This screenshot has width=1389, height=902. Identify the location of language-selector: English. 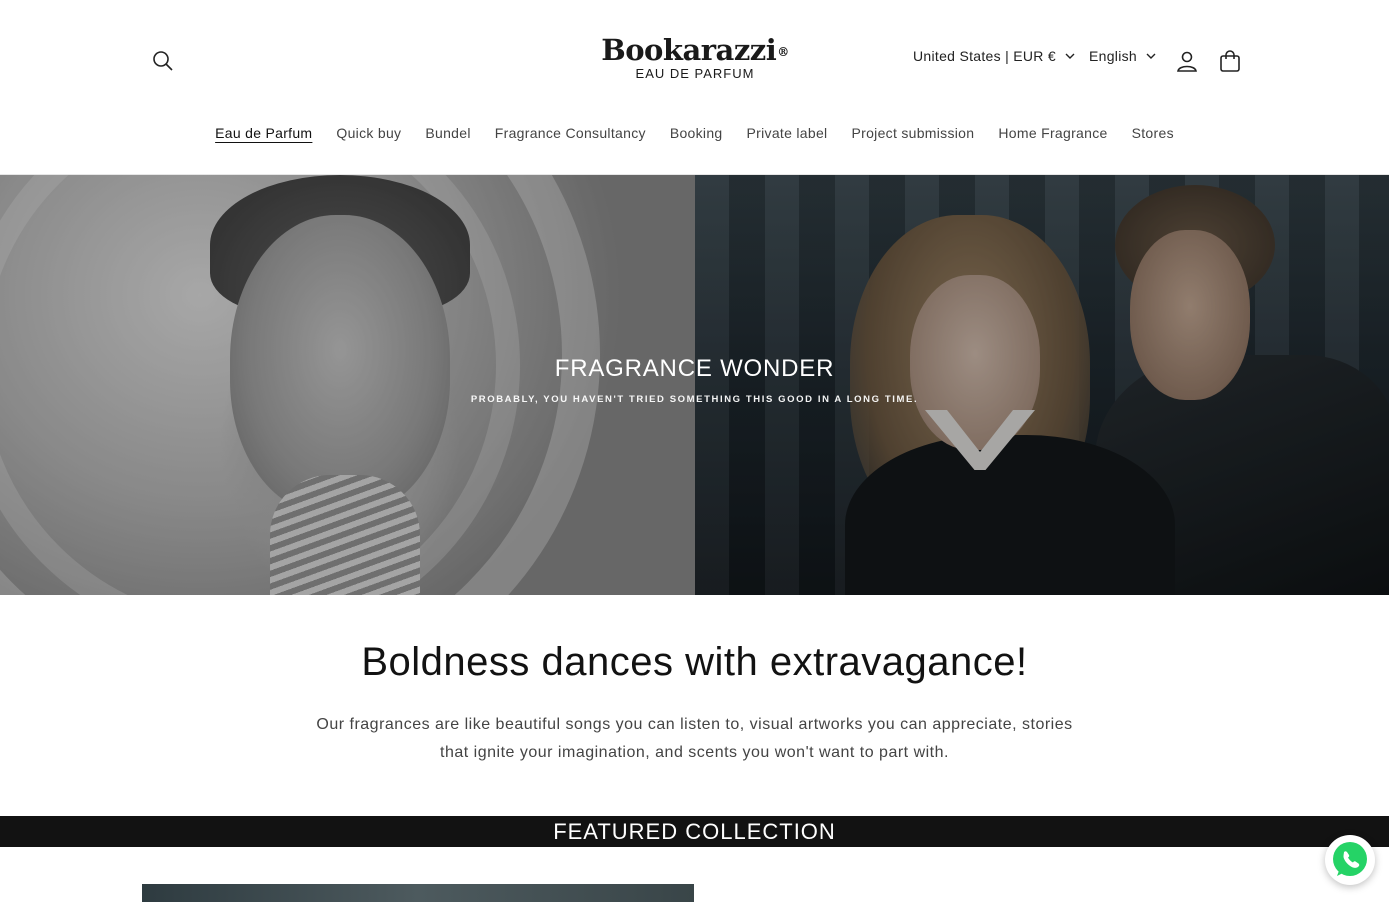
(1122, 56).